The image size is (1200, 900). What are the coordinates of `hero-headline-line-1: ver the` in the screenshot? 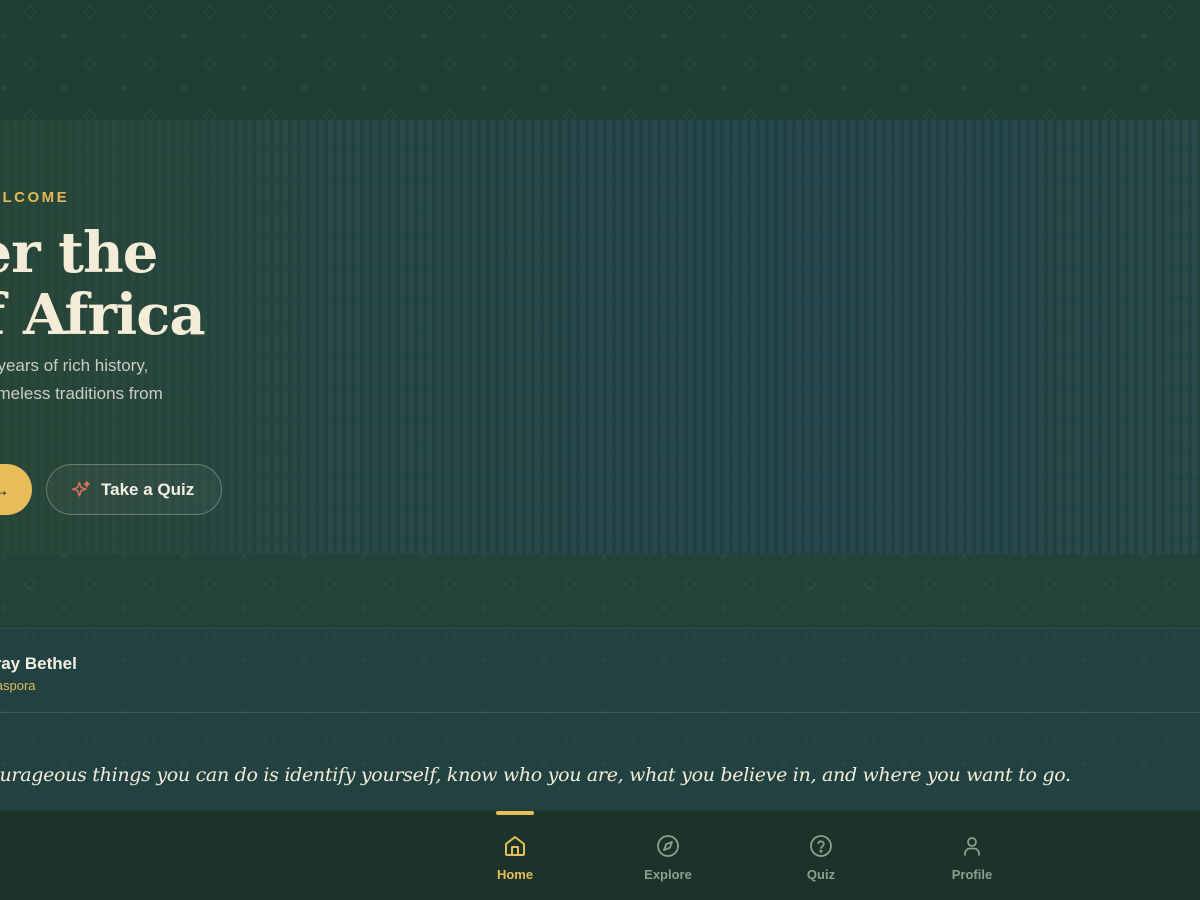 It's located at (79, 253).